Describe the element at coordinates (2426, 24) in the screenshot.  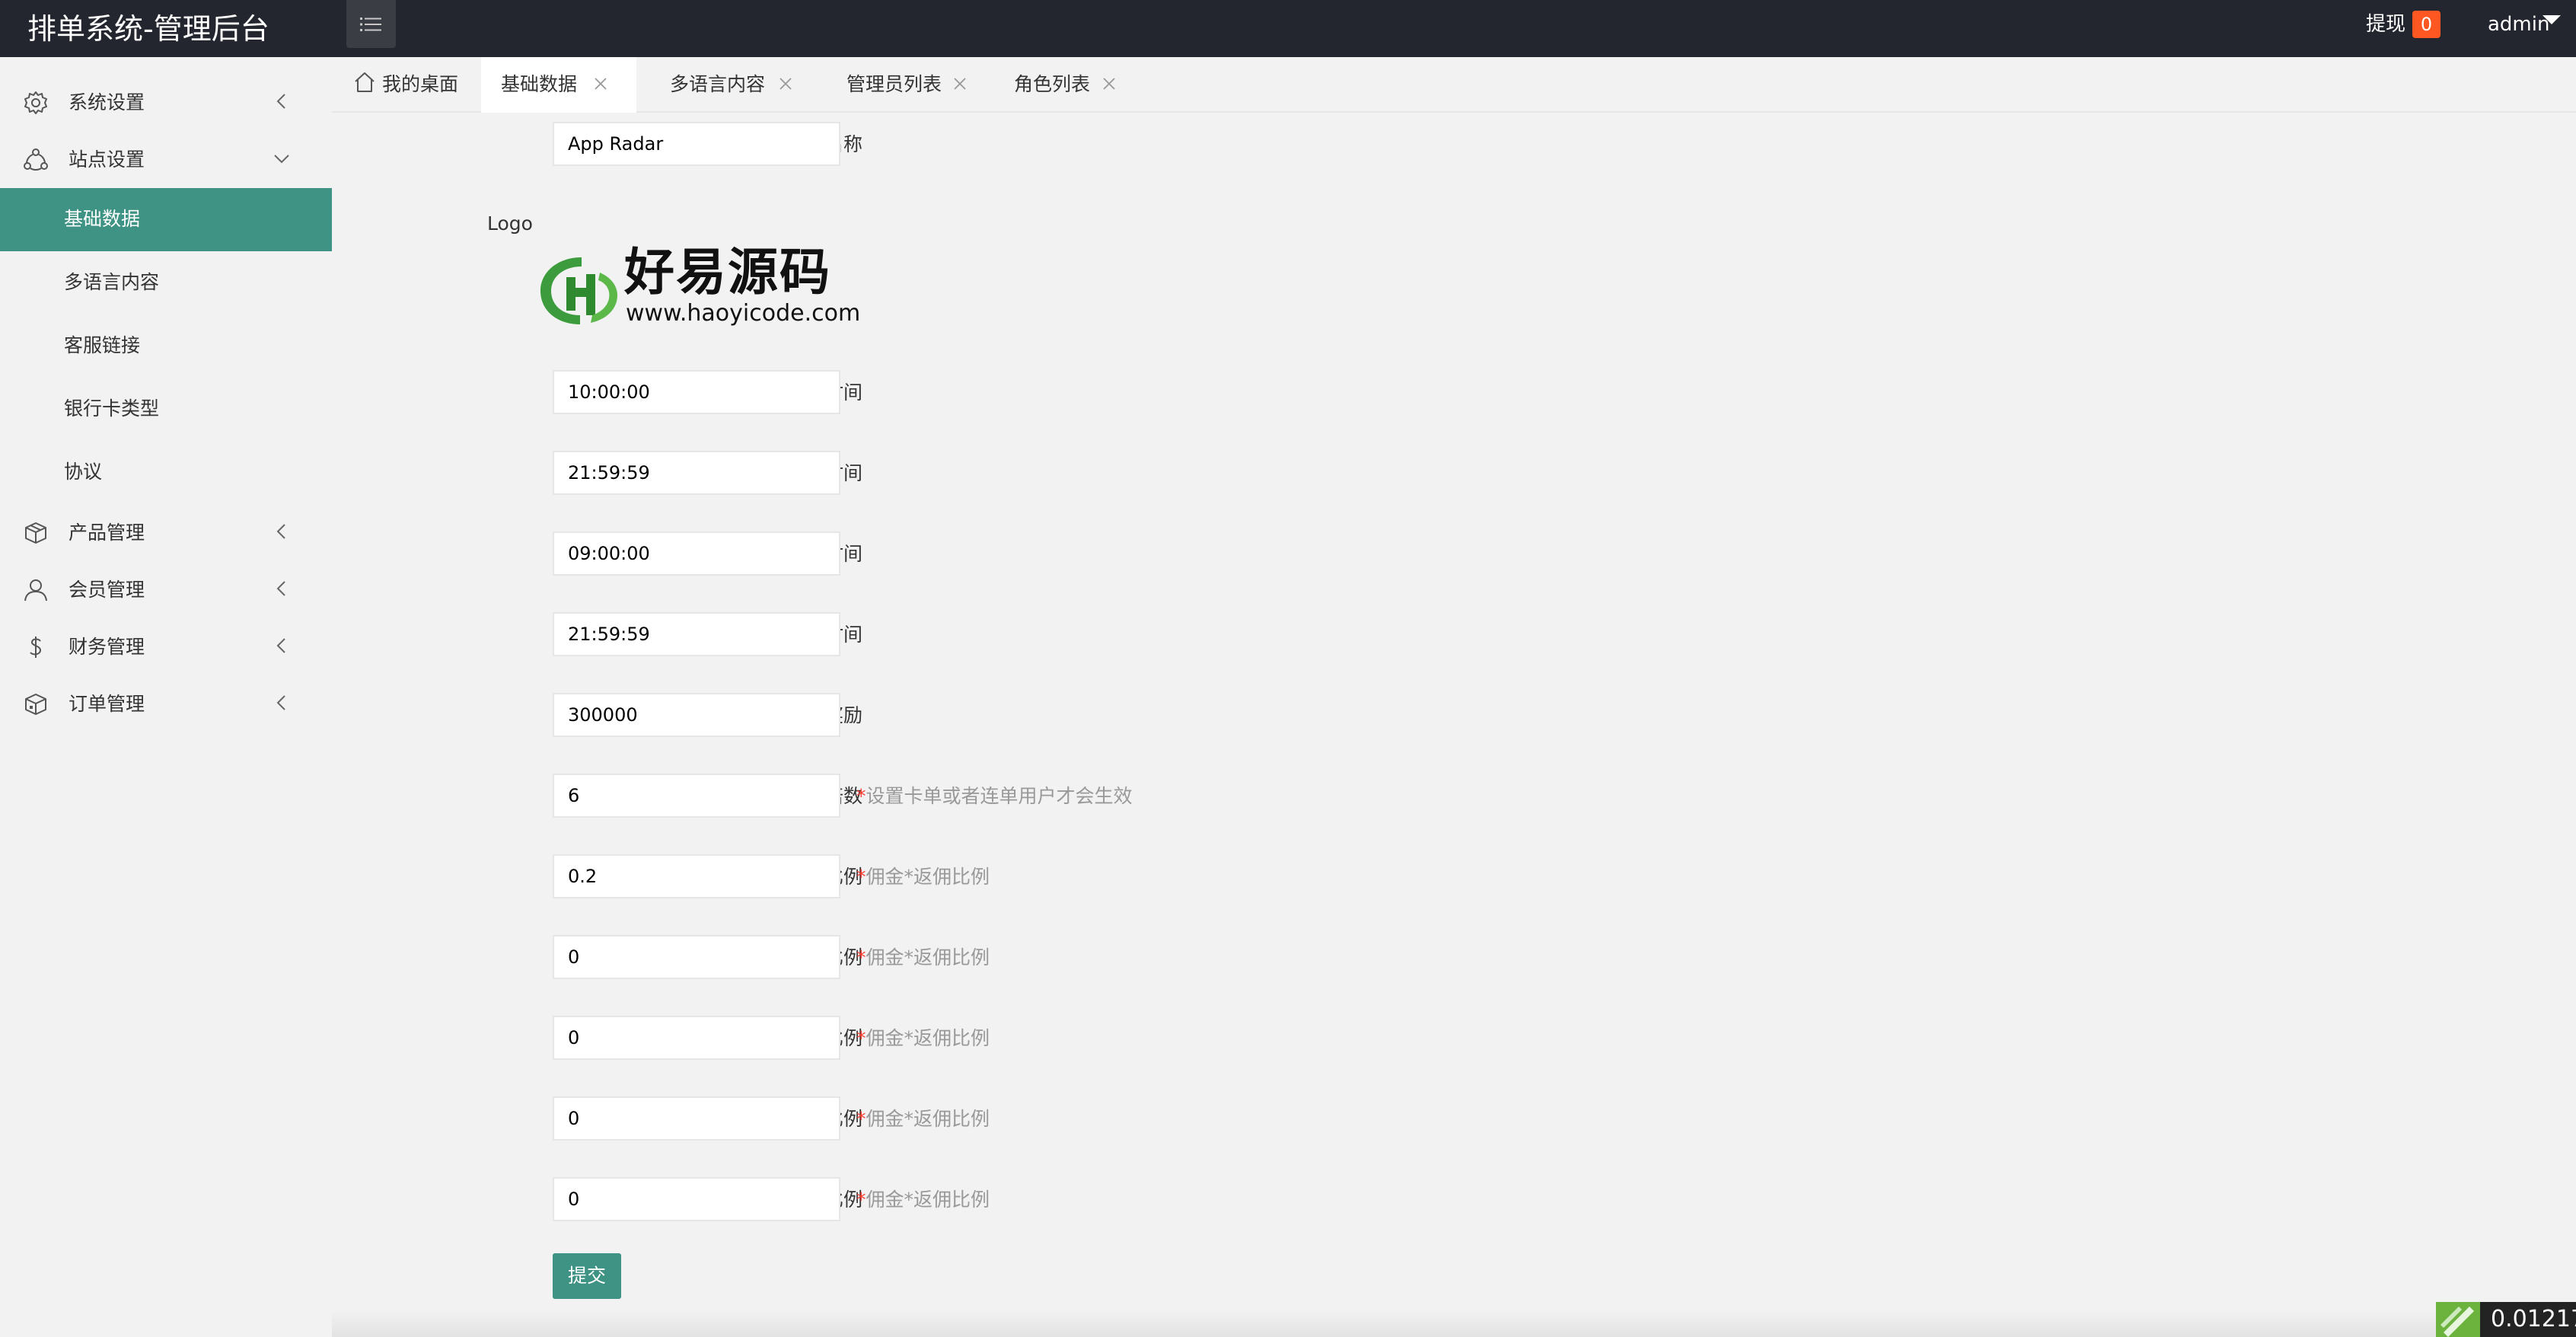
I see `withdraw-count-badge: 0` at that location.